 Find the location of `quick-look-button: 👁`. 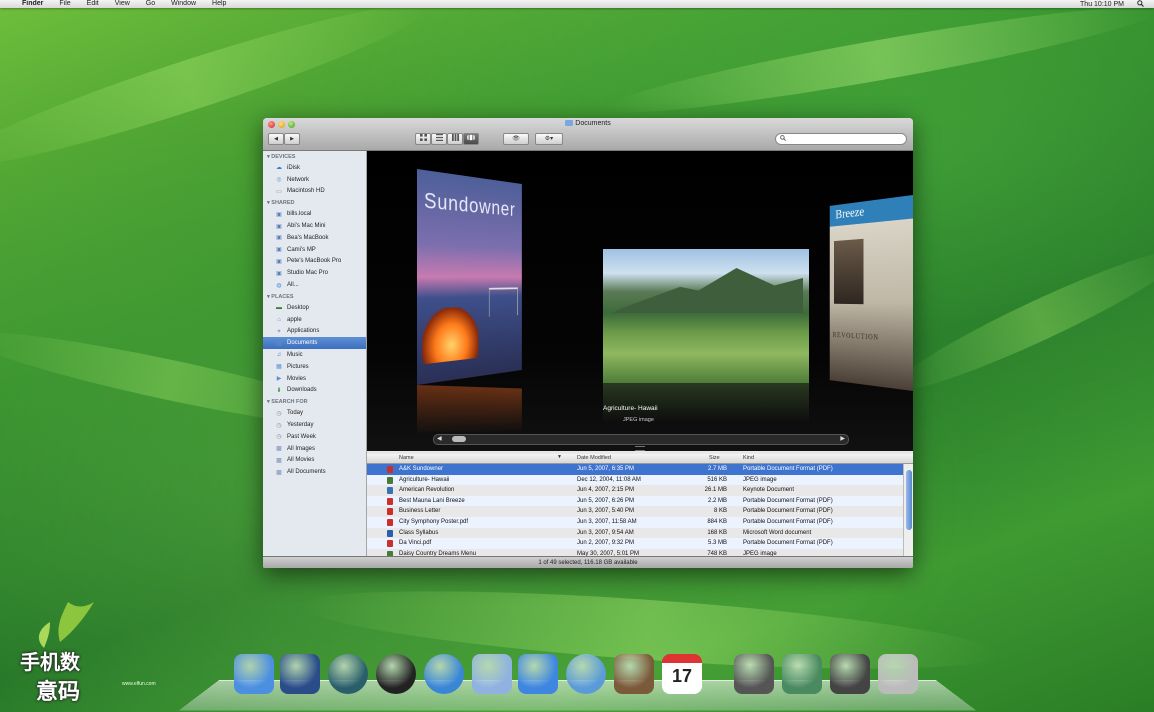

quick-look-button: 👁 is located at coordinates (516, 139).